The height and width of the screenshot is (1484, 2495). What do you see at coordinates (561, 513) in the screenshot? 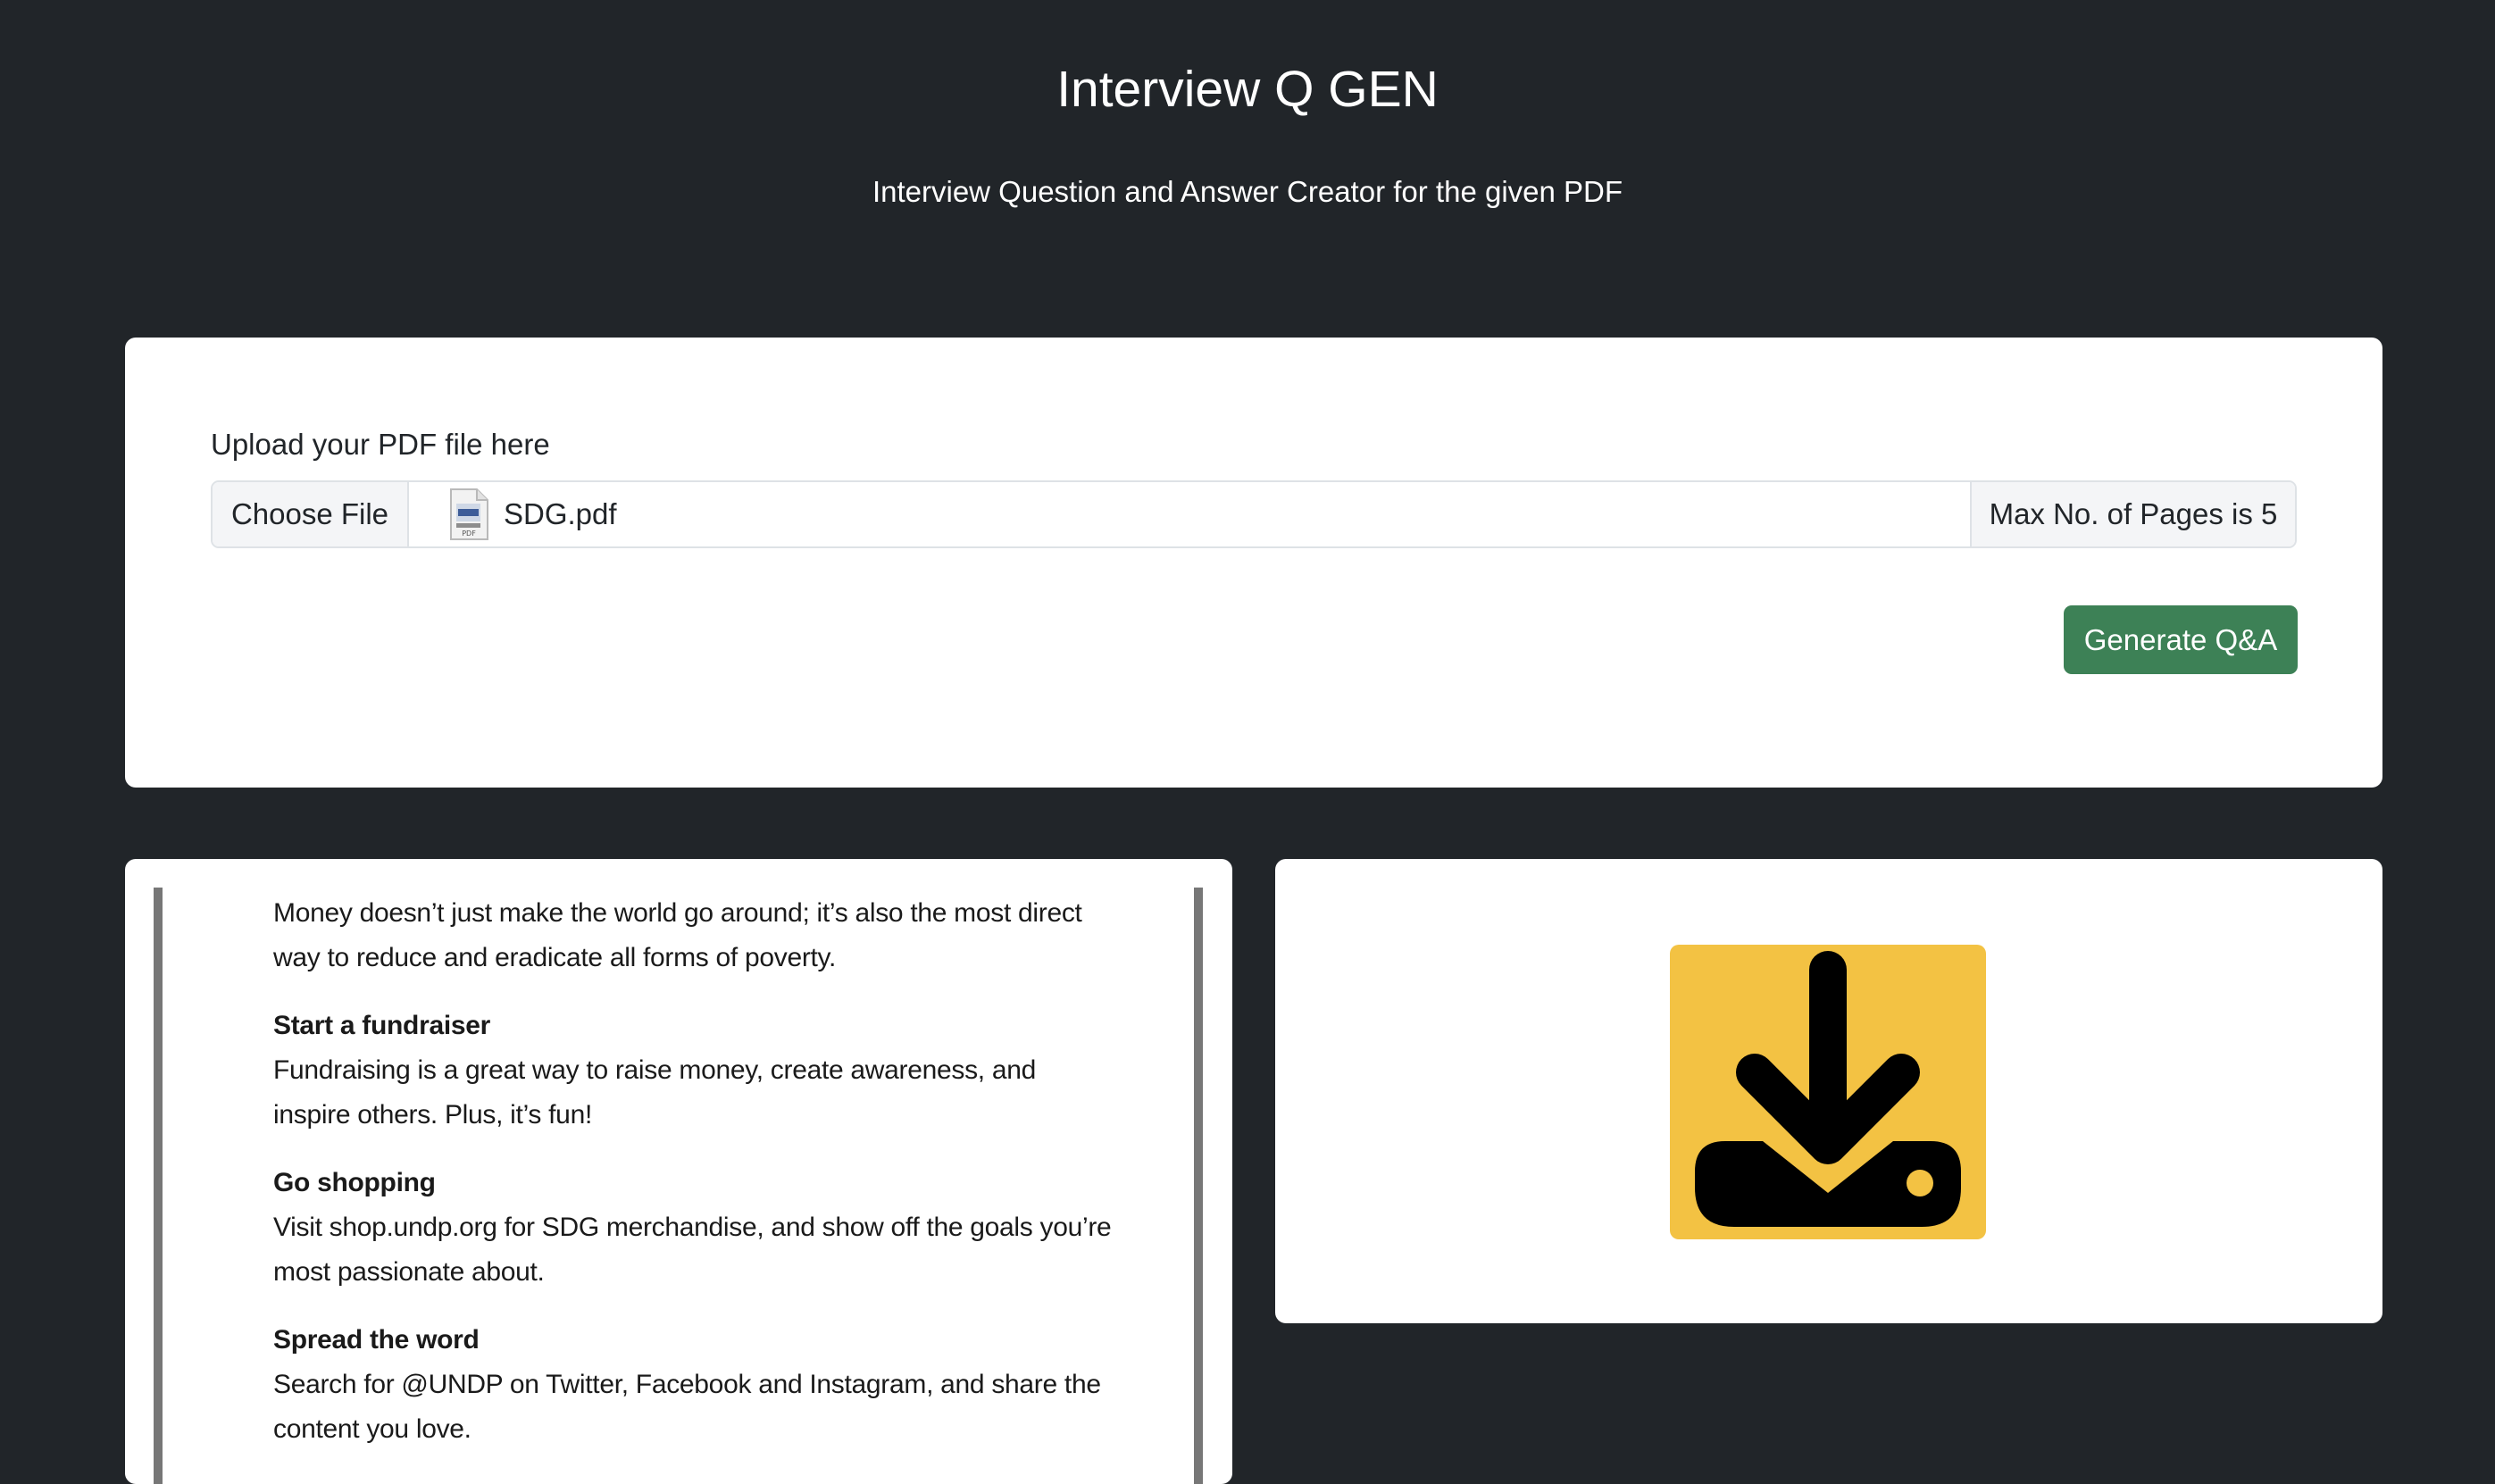
I see `file-name: SDG.pdf` at bounding box center [561, 513].